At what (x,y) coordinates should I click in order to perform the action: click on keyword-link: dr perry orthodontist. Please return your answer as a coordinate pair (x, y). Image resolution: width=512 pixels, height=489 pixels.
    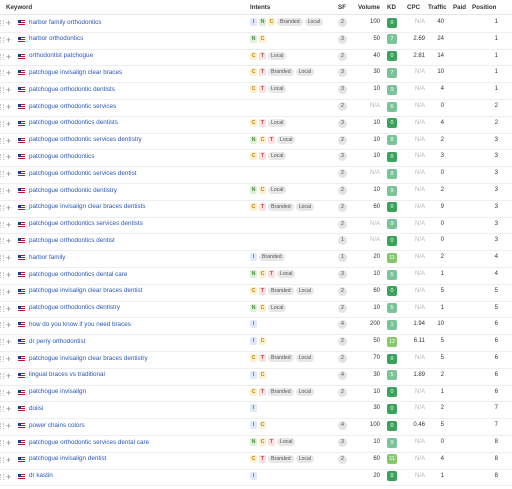
    Looking at the image, I should click on (57, 341).